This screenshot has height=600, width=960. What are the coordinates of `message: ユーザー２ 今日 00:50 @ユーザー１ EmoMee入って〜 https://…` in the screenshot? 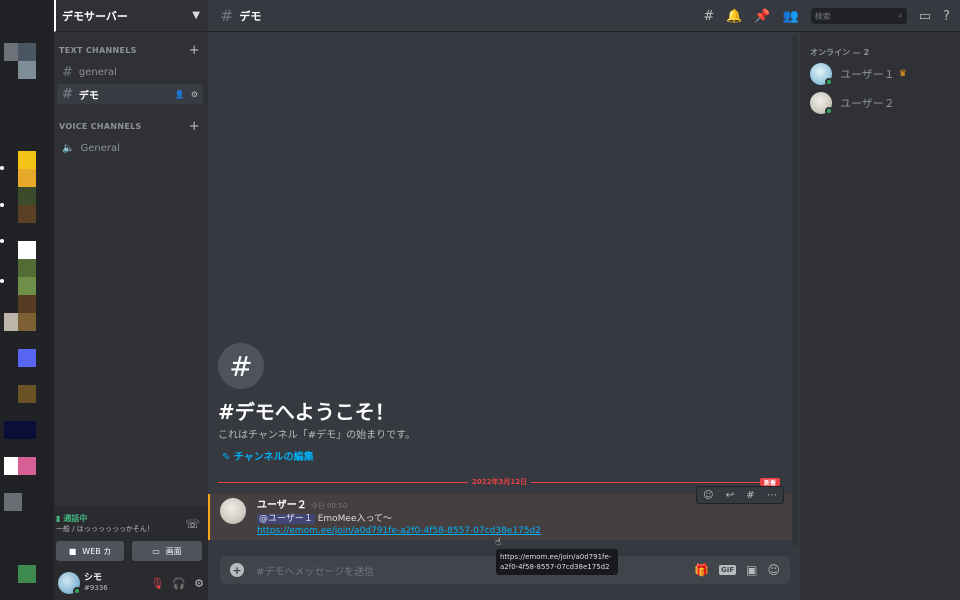 It's located at (500, 513).